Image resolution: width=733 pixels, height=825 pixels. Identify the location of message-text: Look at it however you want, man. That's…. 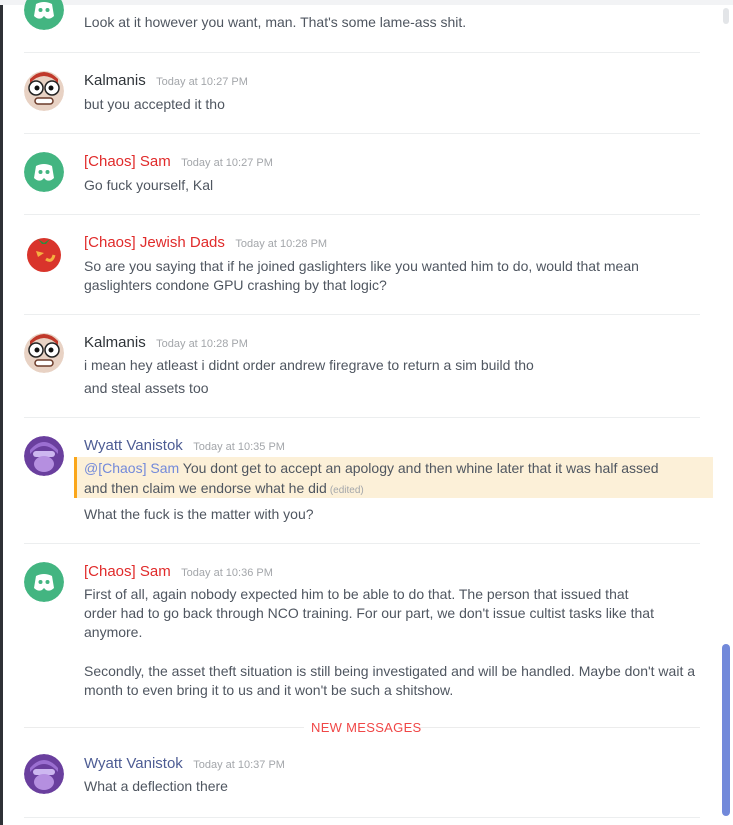
(275, 22).